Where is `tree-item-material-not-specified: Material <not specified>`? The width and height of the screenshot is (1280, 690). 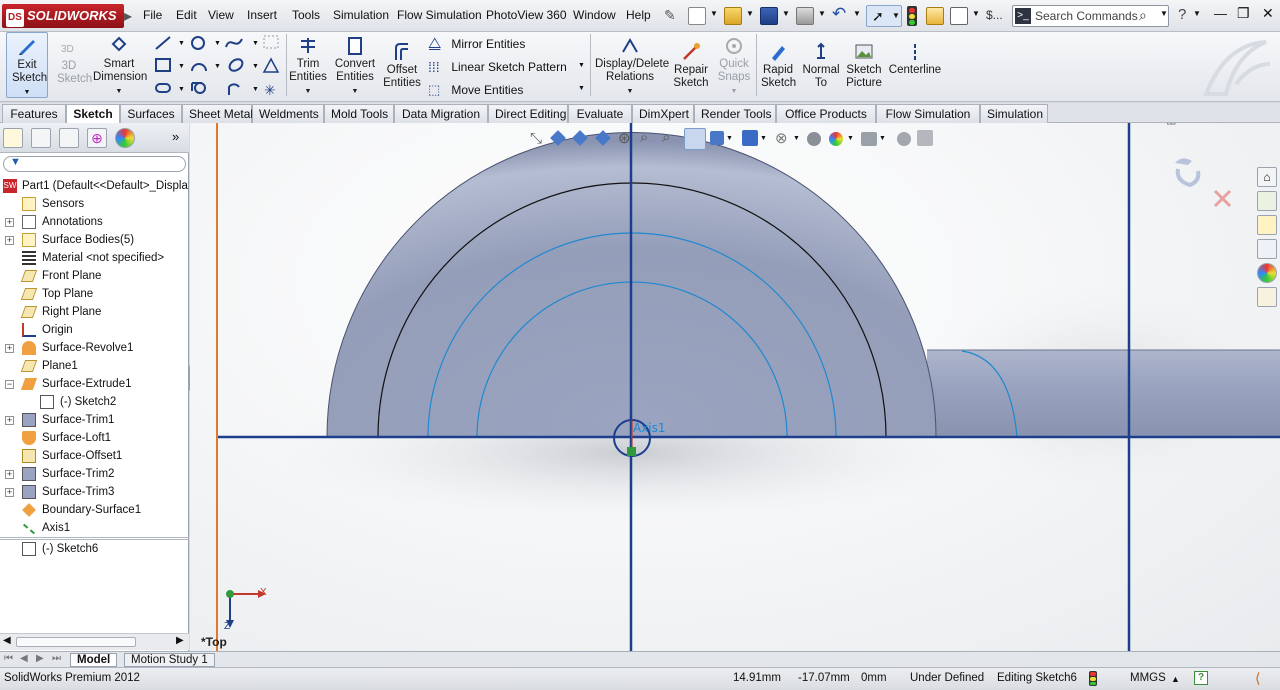 tree-item-material-not-specified: Material <not specified> is located at coordinates (94, 258).